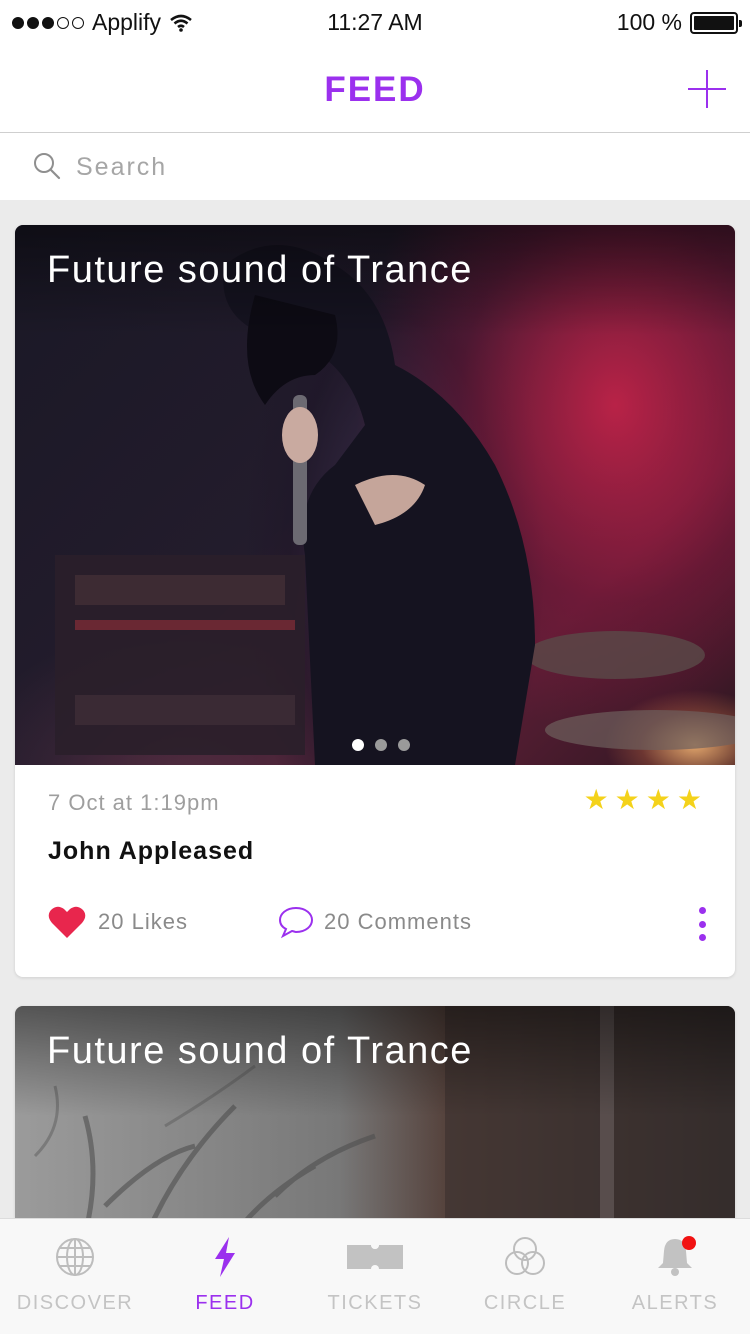 The width and height of the screenshot is (750, 1334). I want to click on search-bar, so click(375, 166).